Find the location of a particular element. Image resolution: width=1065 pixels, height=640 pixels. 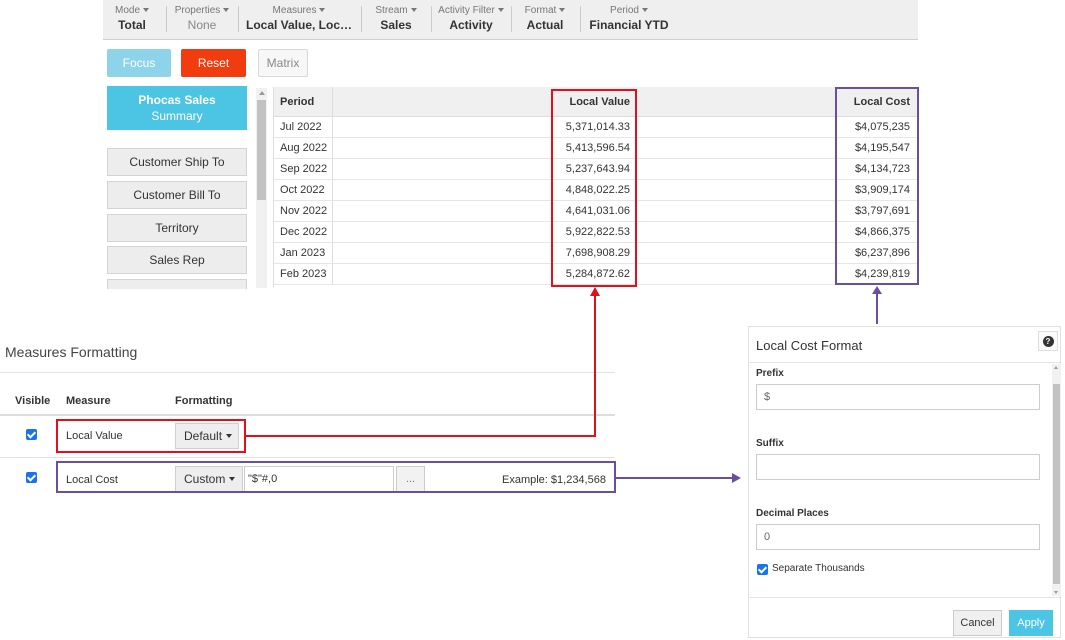

decimal-places-label: Decimal Places is located at coordinates (792, 513).